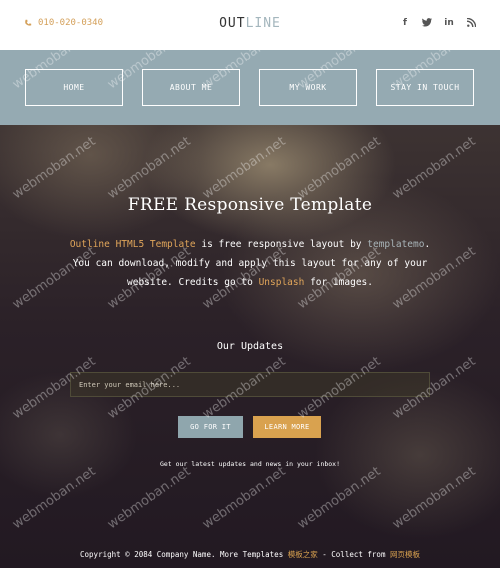  What do you see at coordinates (308, 87) in the screenshot?
I see `nav-my-work: MY WORK` at bounding box center [308, 87].